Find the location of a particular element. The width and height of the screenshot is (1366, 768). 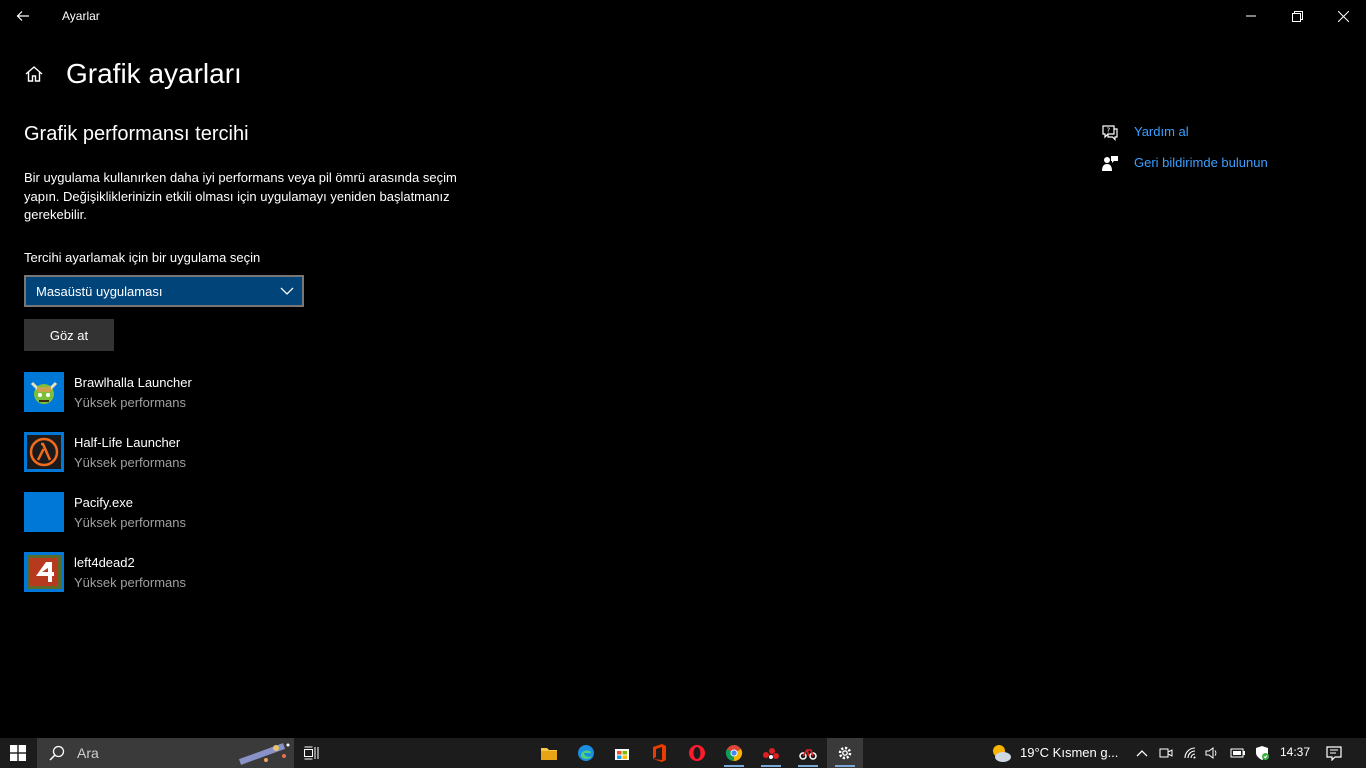

app-type-select: Masaüstü uygulaması is located at coordinates (164, 291).